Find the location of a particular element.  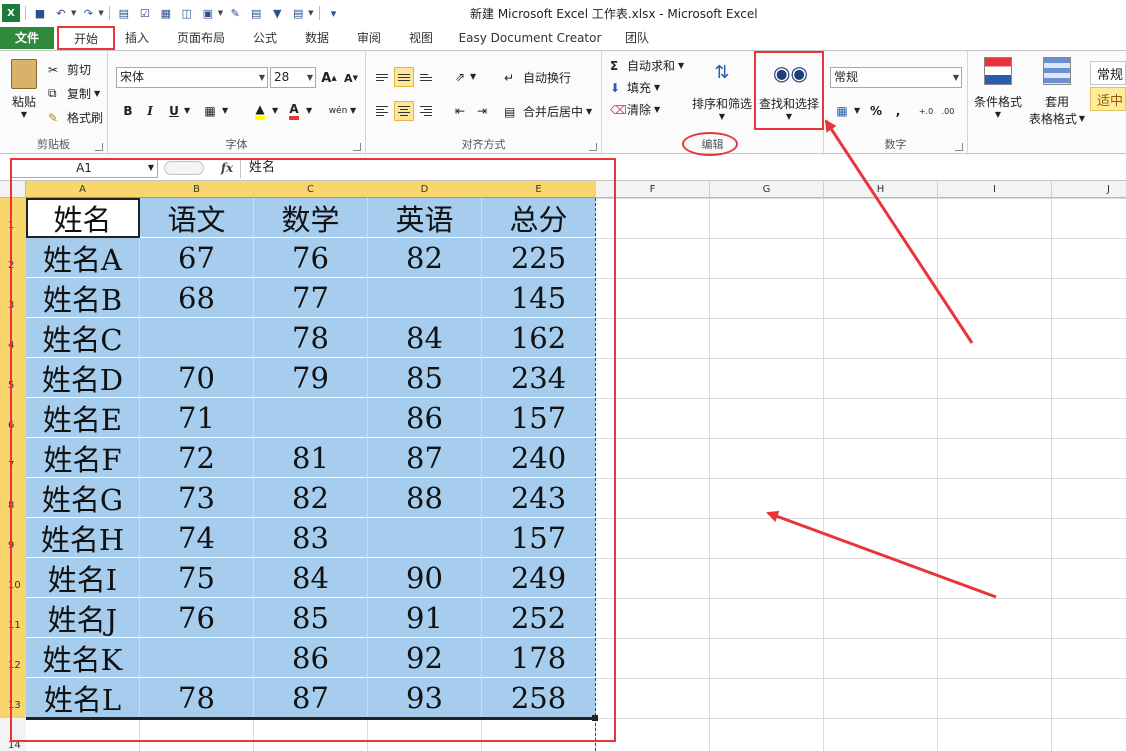

paste-dropdown-icon: ▼ is located at coordinates (24, 114).